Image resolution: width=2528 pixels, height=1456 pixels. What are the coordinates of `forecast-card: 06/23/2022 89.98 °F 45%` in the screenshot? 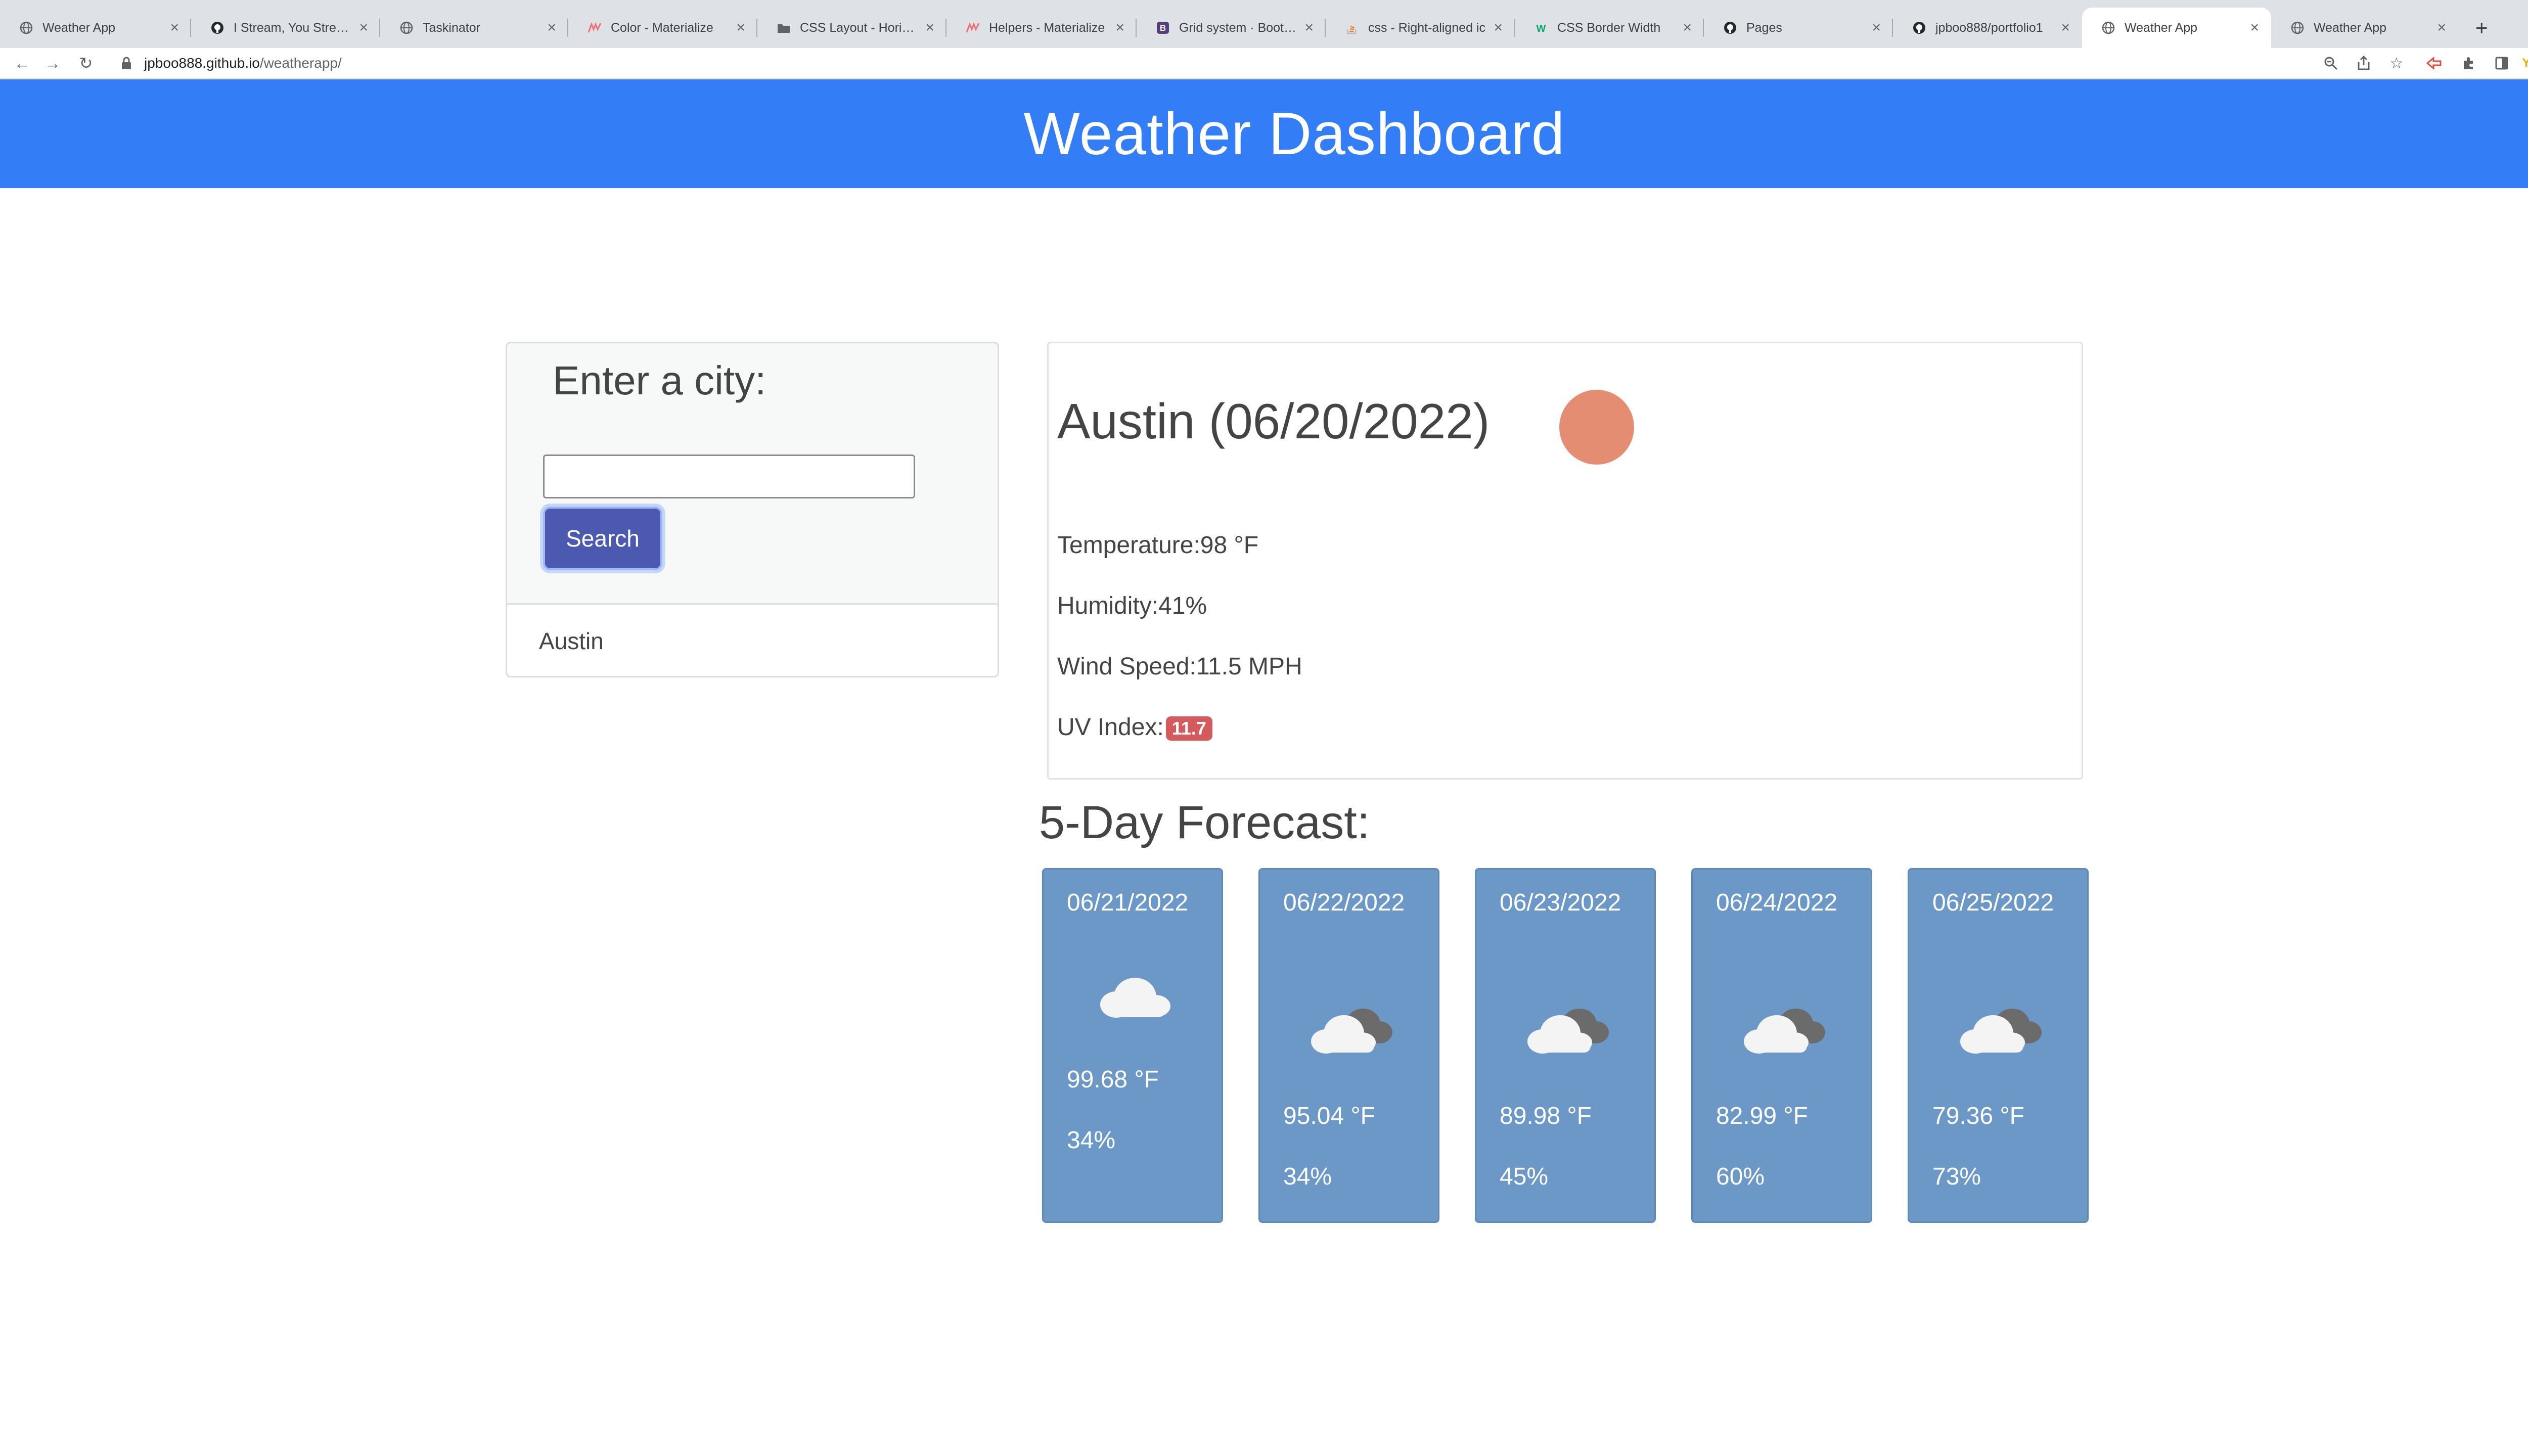 It's located at (1566, 1045).